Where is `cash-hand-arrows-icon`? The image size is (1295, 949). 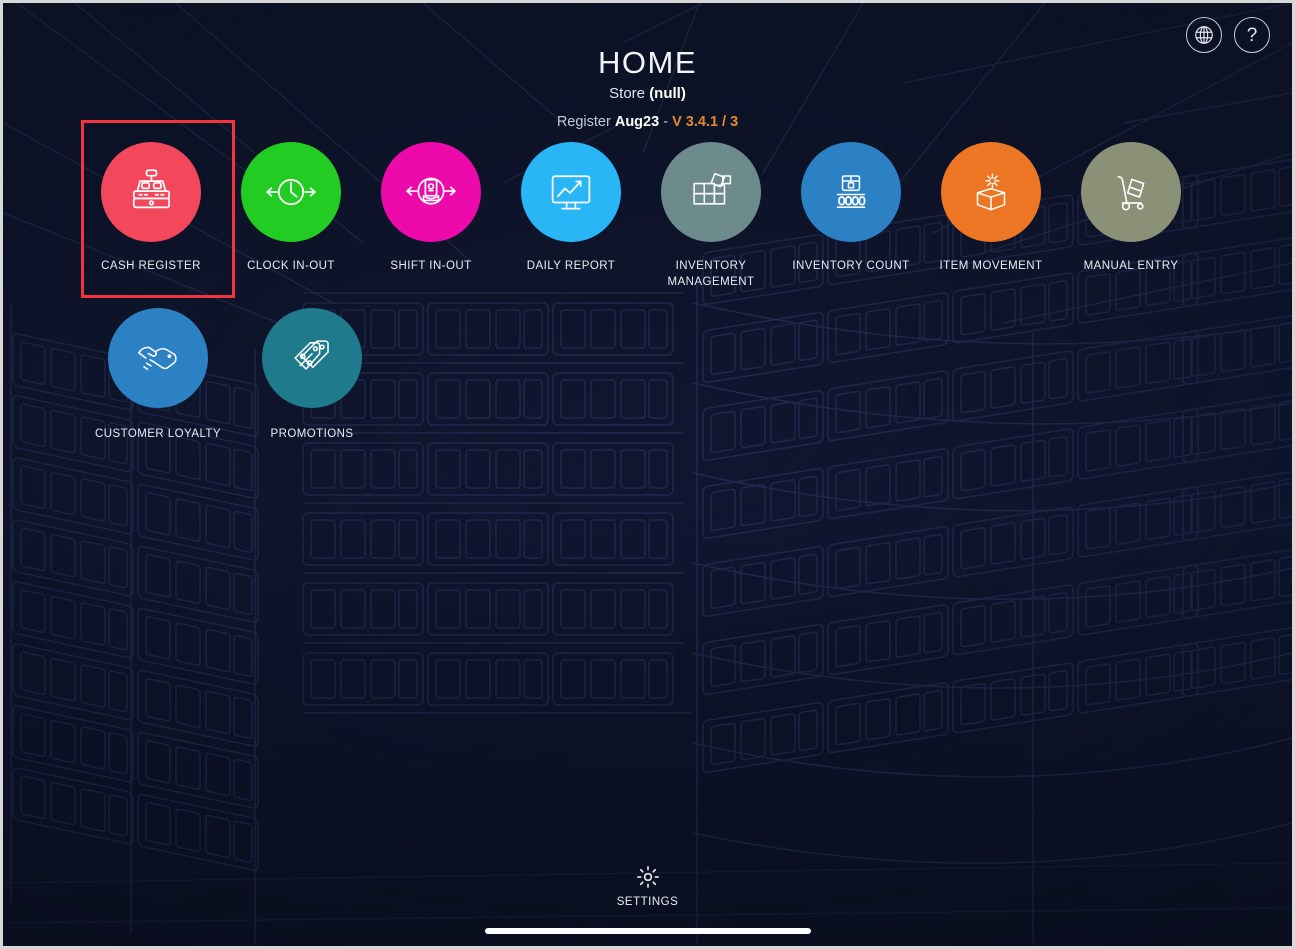 cash-hand-arrows-icon is located at coordinates (431, 191).